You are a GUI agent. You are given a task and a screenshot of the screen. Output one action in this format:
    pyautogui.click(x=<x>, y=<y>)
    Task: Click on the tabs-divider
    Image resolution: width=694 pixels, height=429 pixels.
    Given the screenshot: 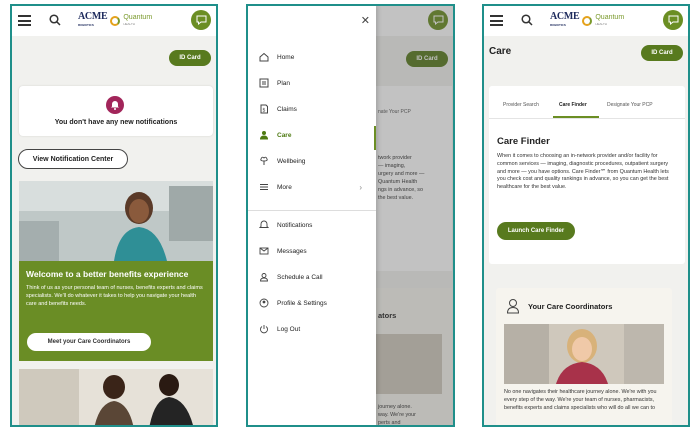 What is the action you would take?
    pyautogui.click(x=587, y=118)
    